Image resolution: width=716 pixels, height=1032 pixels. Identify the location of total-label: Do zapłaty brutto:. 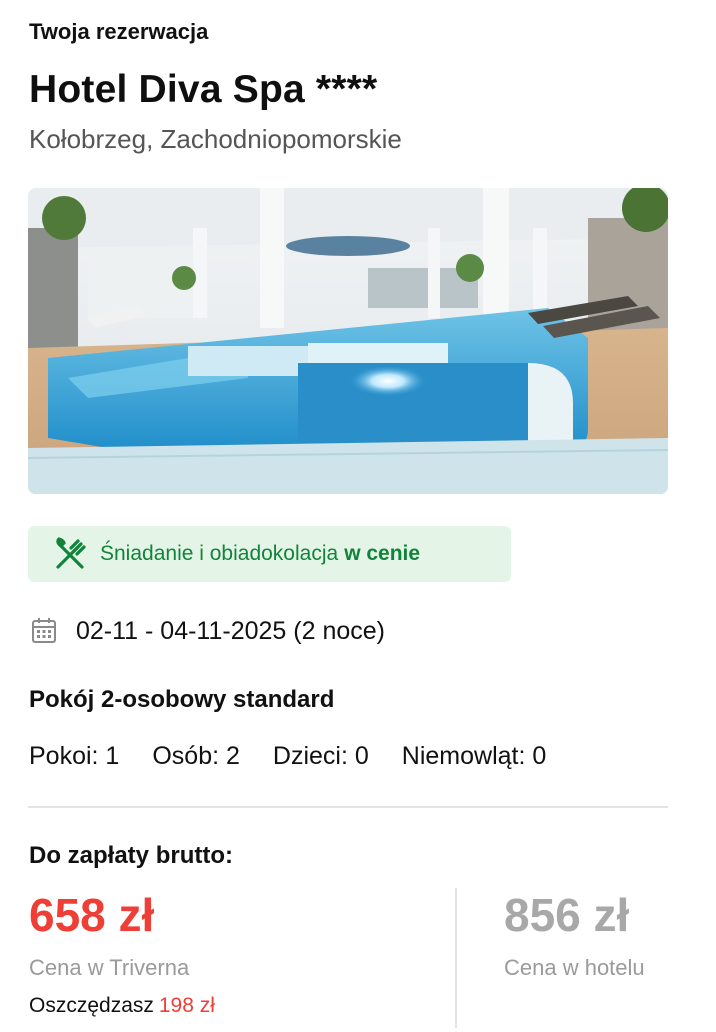
(131, 855).